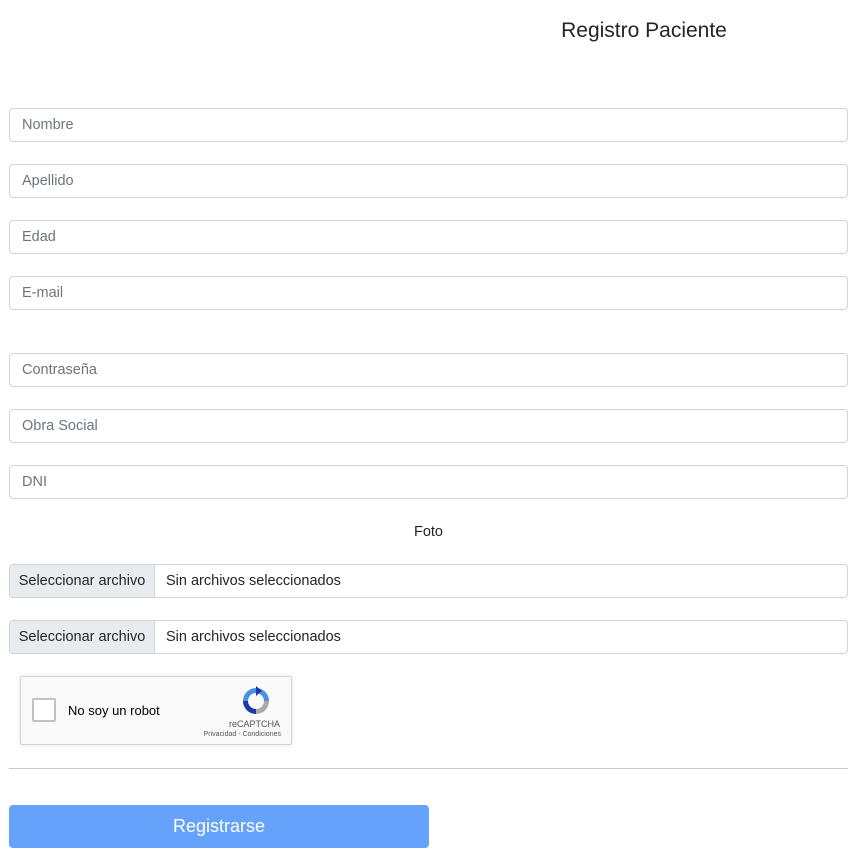 The image size is (859, 865). I want to click on apellido-input, so click(428, 181).